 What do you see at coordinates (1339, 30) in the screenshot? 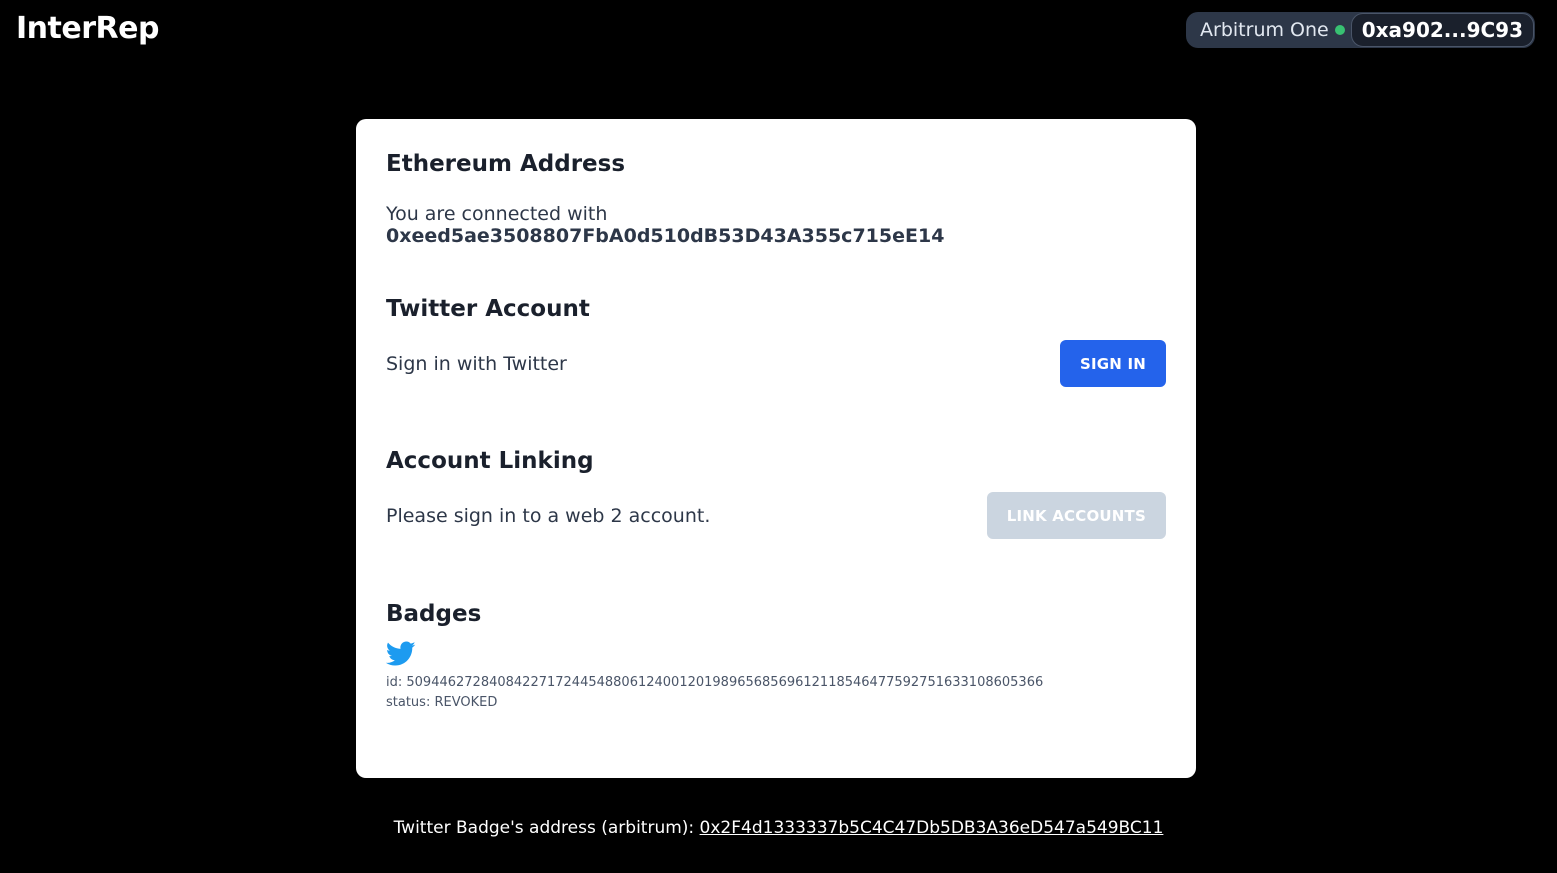
I see `network-status-dot` at bounding box center [1339, 30].